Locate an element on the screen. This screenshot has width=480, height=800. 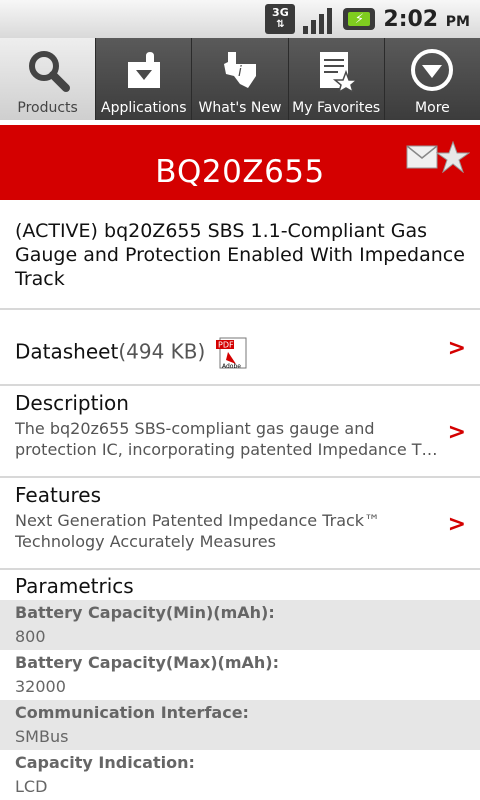
puzzle-icon is located at coordinates (144, 70).